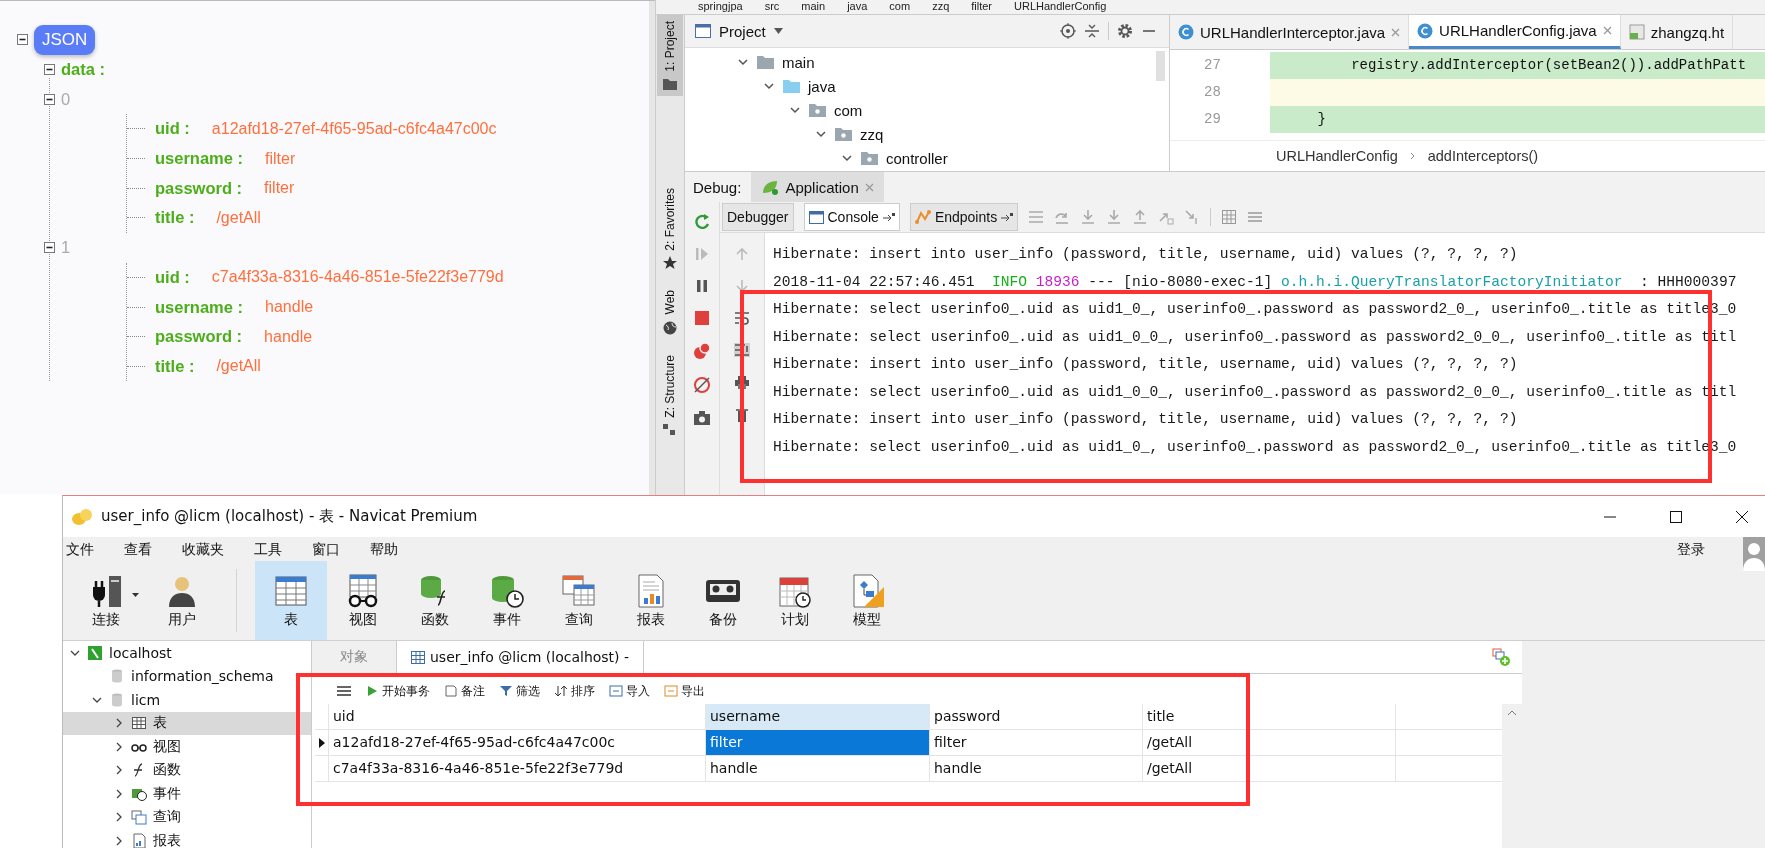 The image size is (1765, 848). I want to click on down-arrow-icon, so click(742, 286).